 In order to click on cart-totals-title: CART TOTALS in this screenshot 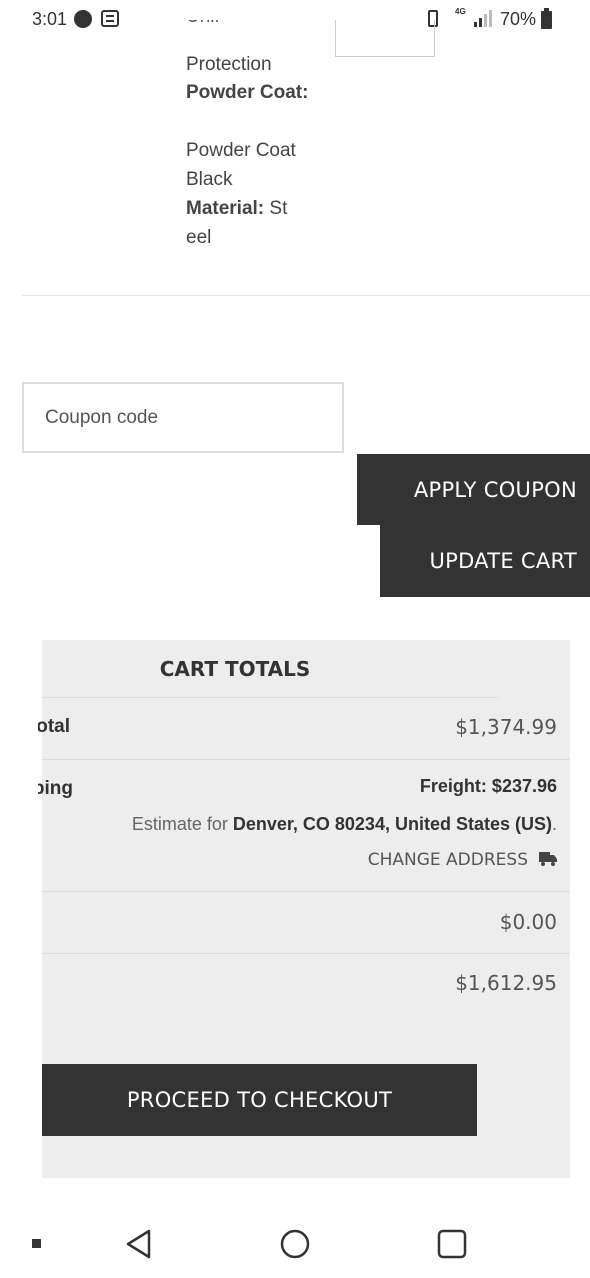, I will do `click(235, 669)`.